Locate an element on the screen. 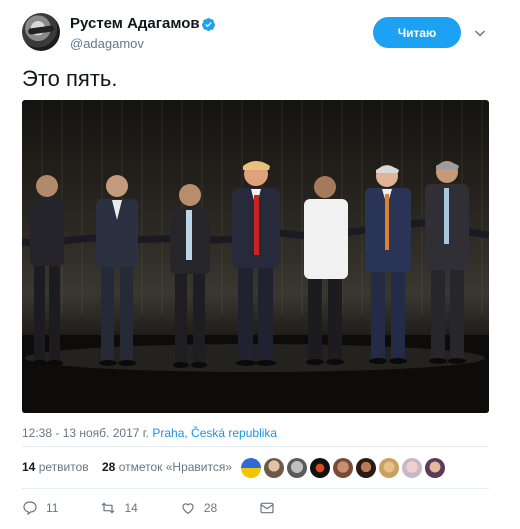 Image resolution: width=520 pixels, height=529 pixels. envelope-icon is located at coordinates (267, 508).